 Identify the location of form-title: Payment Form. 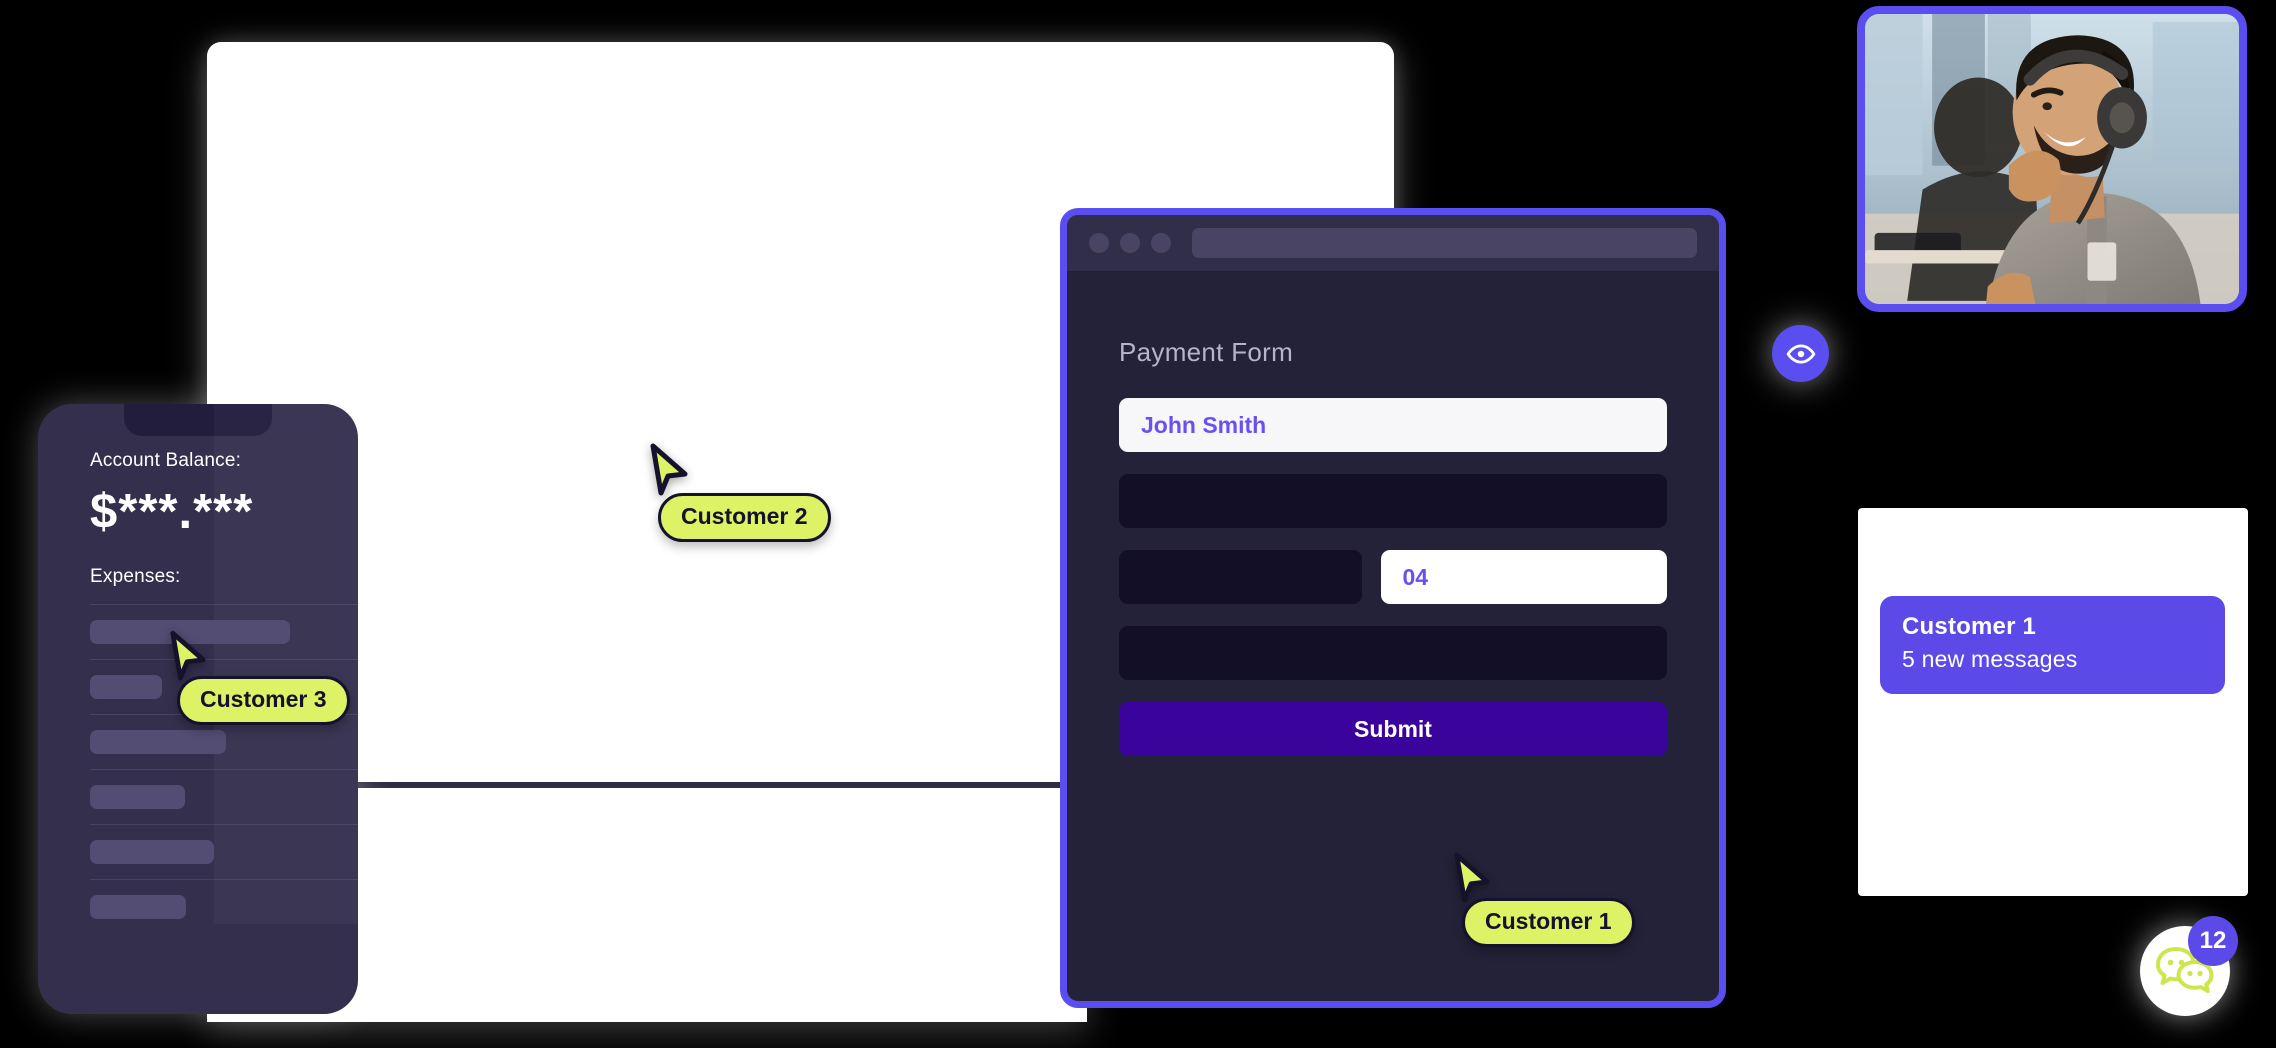
(1206, 352).